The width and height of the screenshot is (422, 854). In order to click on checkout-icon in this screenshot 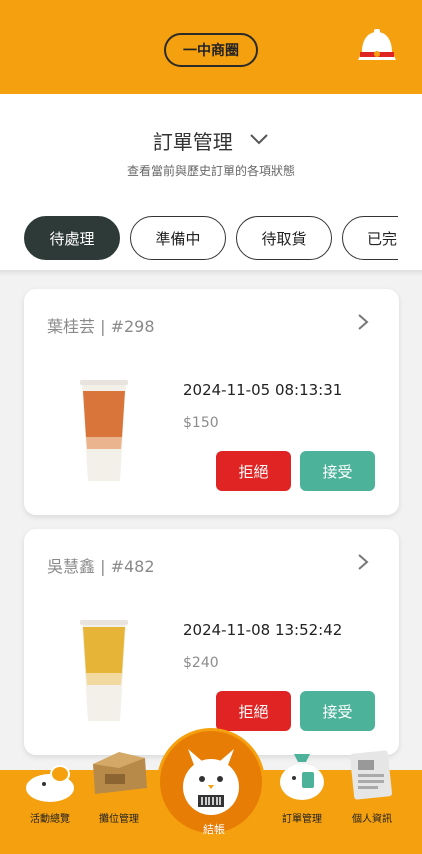, I will do `click(211, 782)`.